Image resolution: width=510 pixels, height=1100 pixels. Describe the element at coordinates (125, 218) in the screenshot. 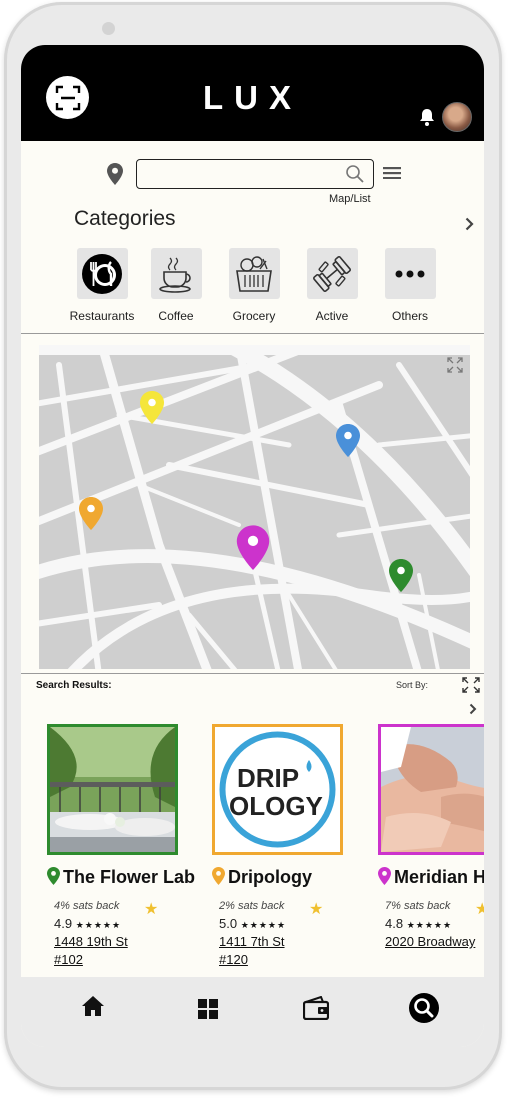

I see `categories-title: Categories` at that location.